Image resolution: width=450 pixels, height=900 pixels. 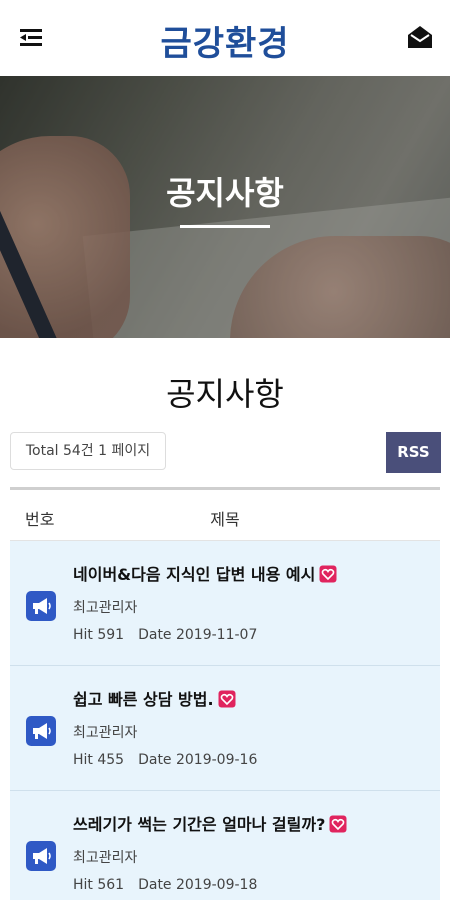 I want to click on hero-underline, so click(x=225, y=226).